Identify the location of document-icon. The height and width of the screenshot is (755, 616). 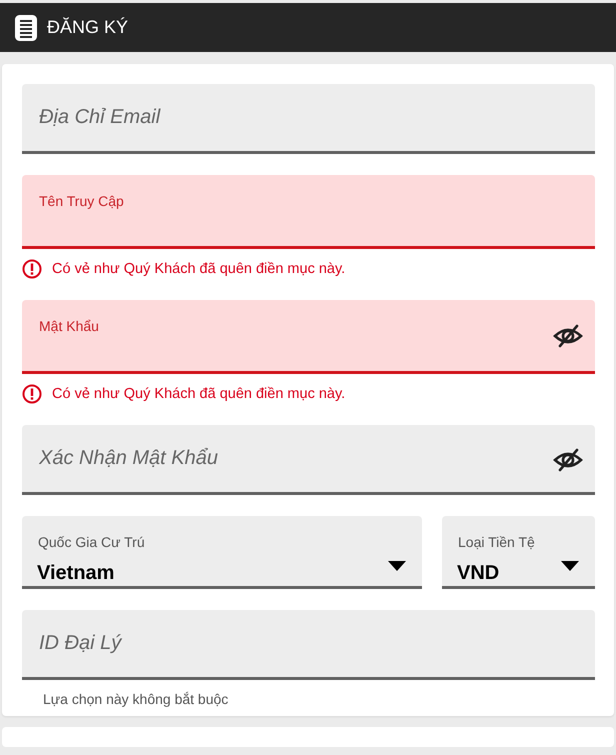
(26, 28).